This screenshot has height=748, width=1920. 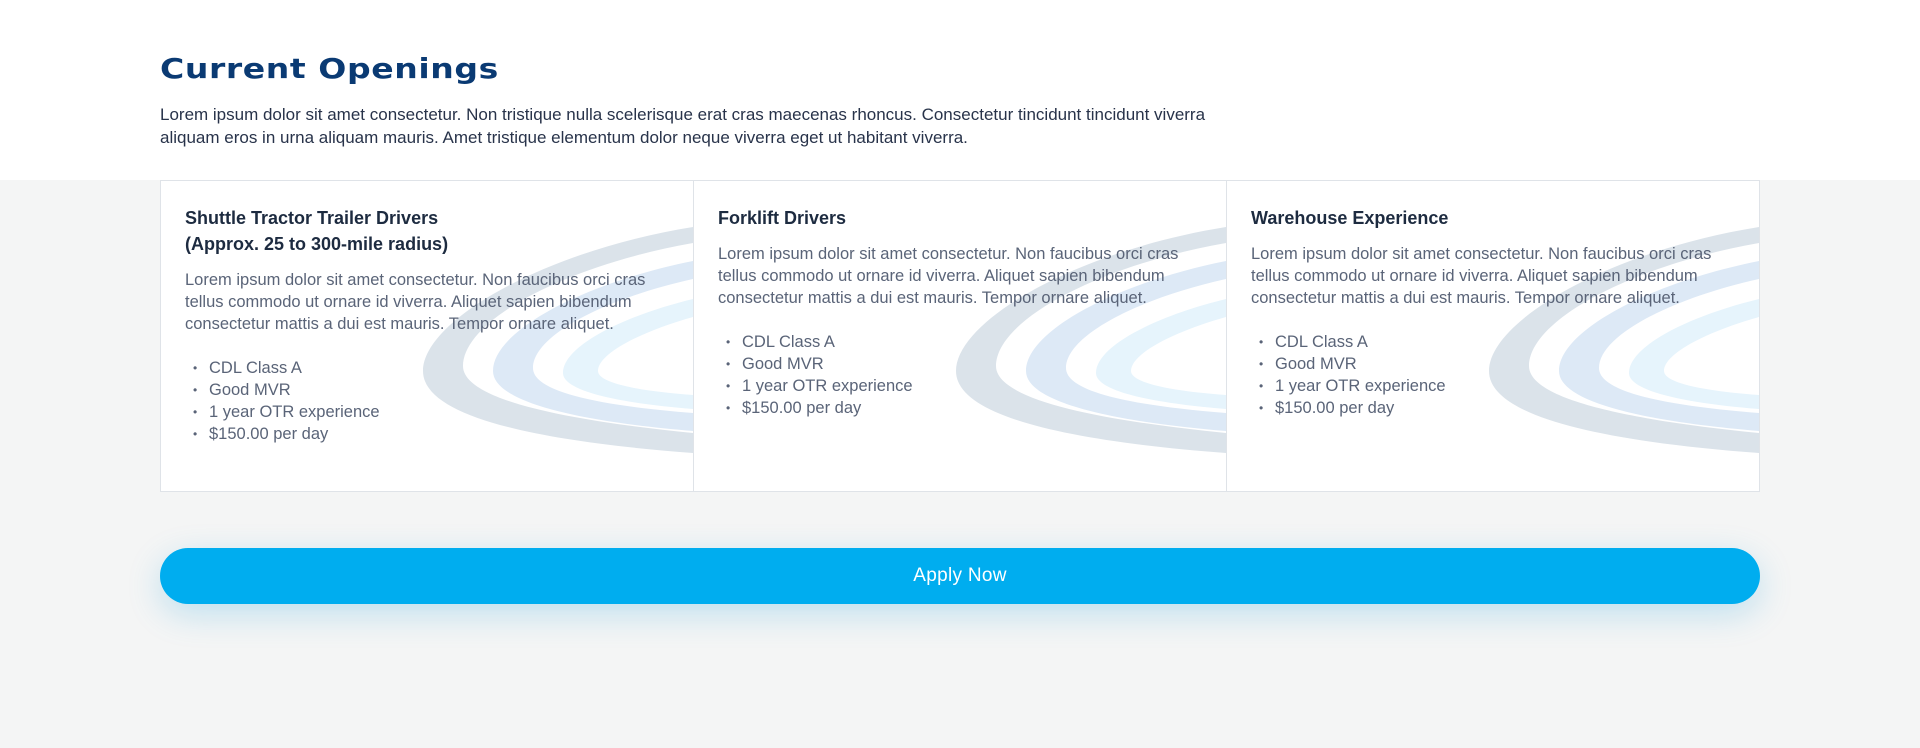 What do you see at coordinates (329, 68) in the screenshot?
I see `page-title: Current Openings` at bounding box center [329, 68].